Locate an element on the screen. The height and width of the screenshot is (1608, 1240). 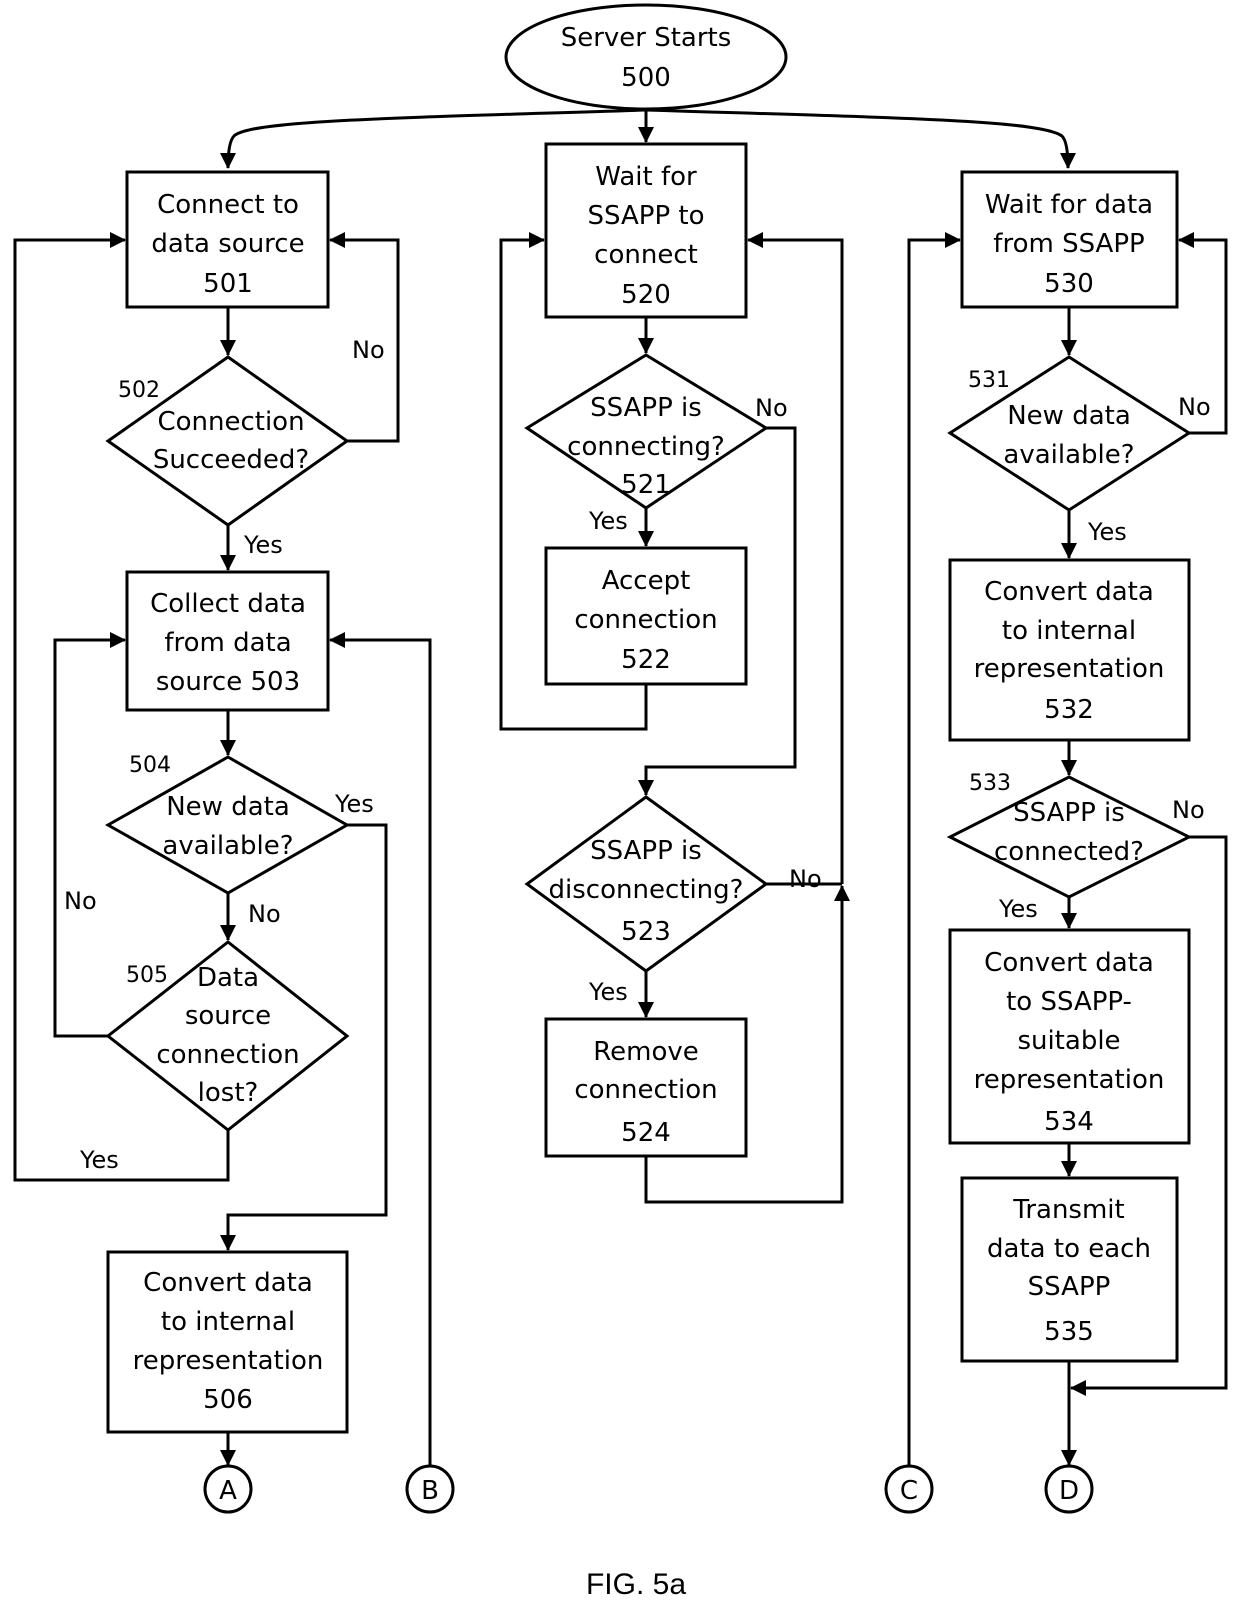
process-501-line1: Connect to is located at coordinates (228, 205).